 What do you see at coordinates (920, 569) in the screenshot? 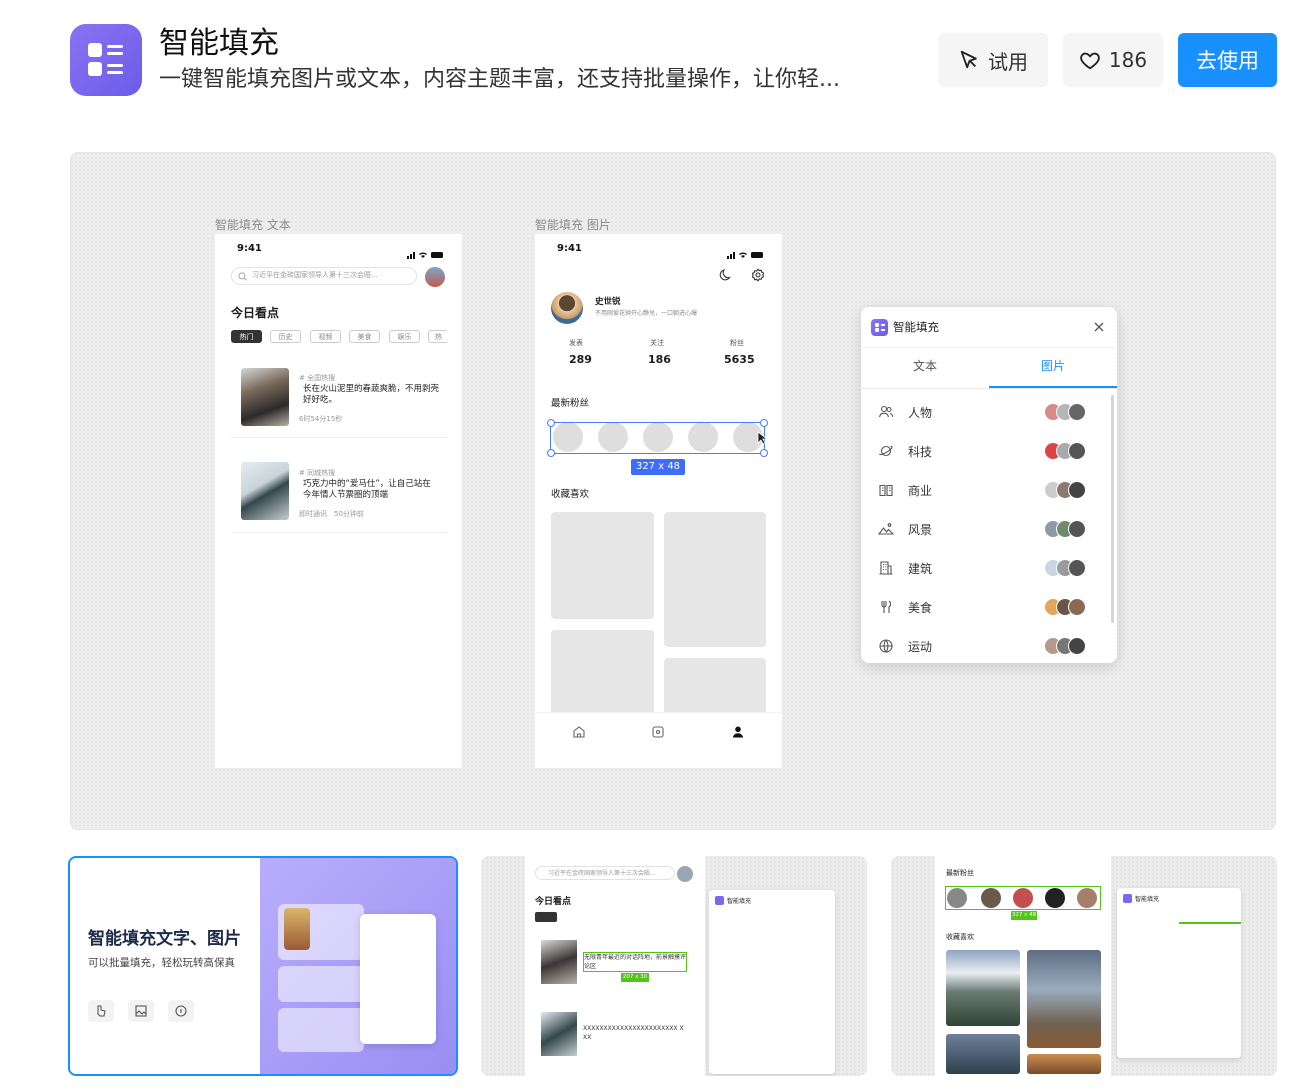
I see `category-label: 建筑` at bounding box center [920, 569].